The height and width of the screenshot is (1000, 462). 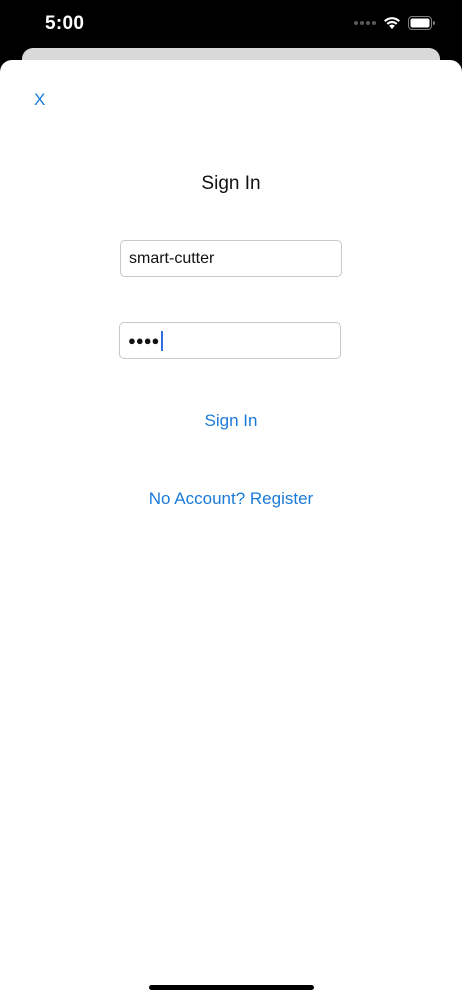 I want to click on cellular-signal-icon, so click(x=365, y=23).